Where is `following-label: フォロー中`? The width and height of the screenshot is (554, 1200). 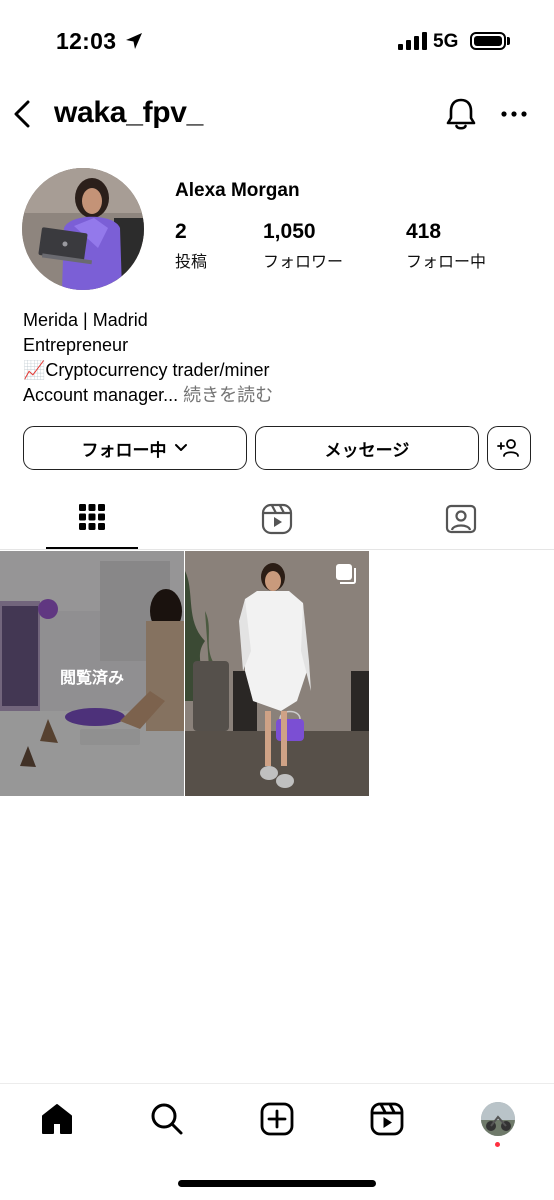
following-label: フォロー中 is located at coordinates (446, 262).